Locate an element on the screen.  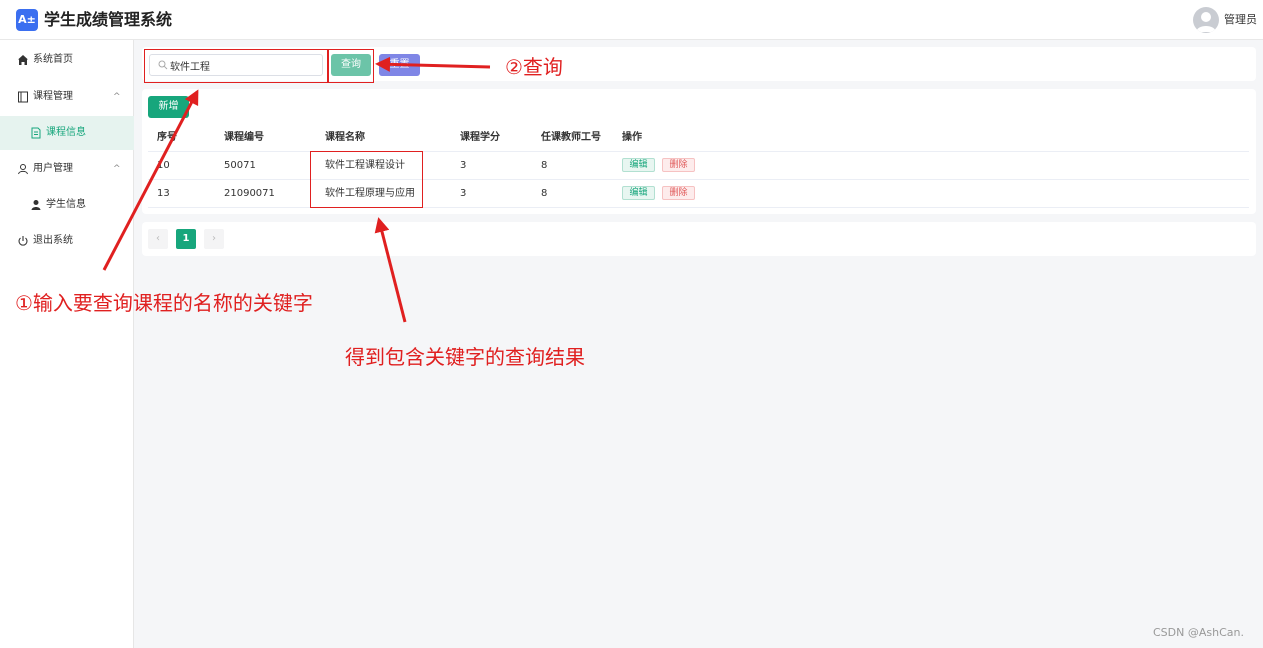
annotation-arrows is located at coordinates (296, 189).